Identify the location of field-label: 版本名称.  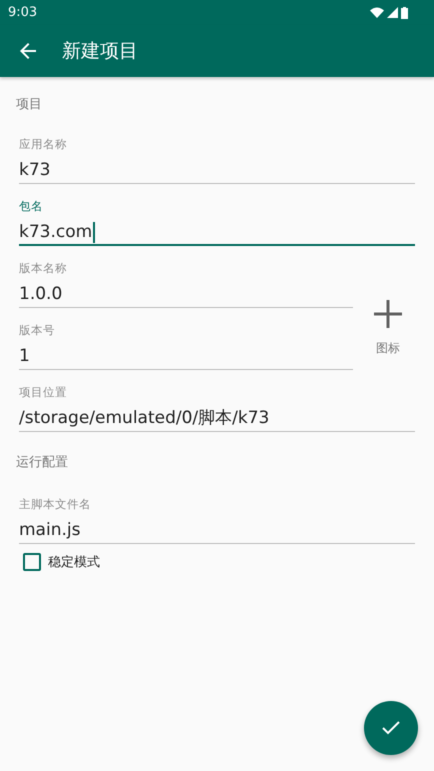
(43, 268).